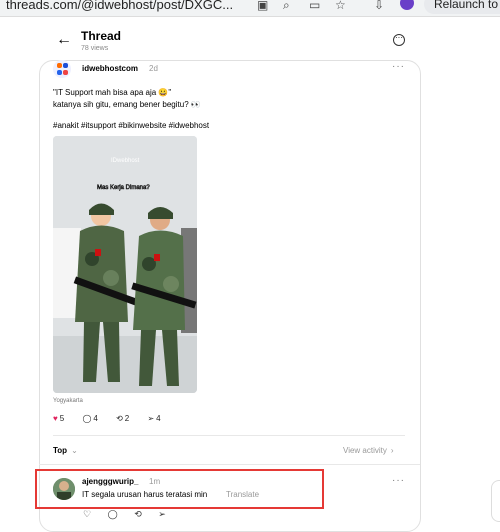 The height and width of the screenshot is (532, 500). What do you see at coordinates (64, 40) in the screenshot?
I see `back-arrow-icon: ←` at bounding box center [64, 40].